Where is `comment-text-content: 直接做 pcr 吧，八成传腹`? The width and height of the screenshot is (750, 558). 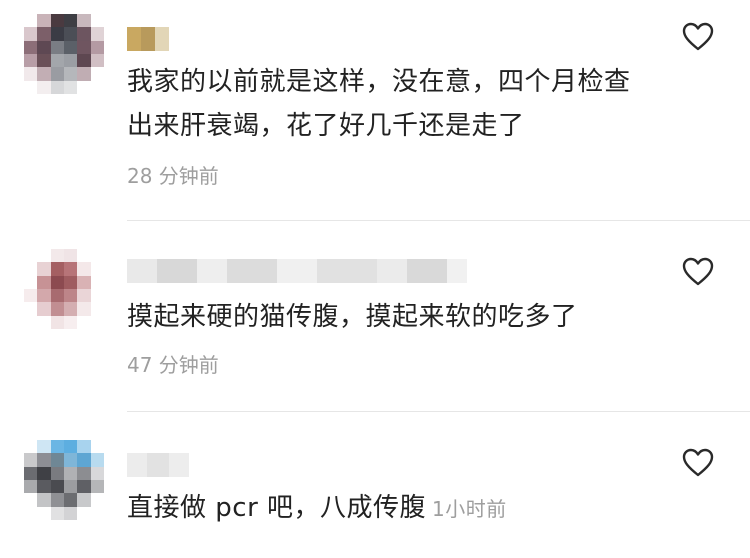 comment-text-content: 直接做 pcr 吧，八成传腹 is located at coordinates (277, 508).